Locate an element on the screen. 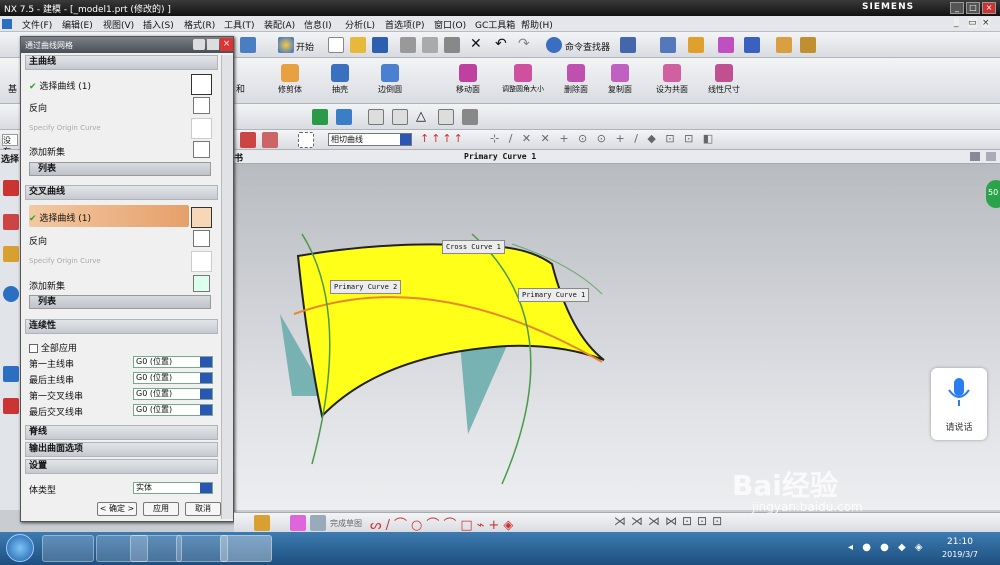  resize-blend-button: 调整圆角大小 is located at coordinates (523, 79).